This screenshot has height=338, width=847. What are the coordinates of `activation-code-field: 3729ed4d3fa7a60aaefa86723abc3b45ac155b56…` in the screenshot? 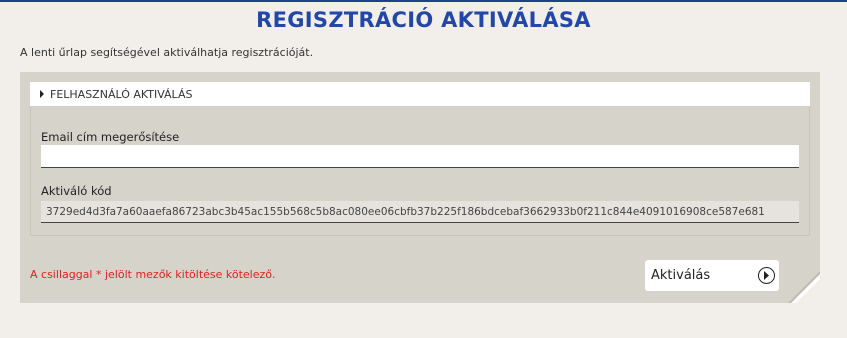 It's located at (420, 212).